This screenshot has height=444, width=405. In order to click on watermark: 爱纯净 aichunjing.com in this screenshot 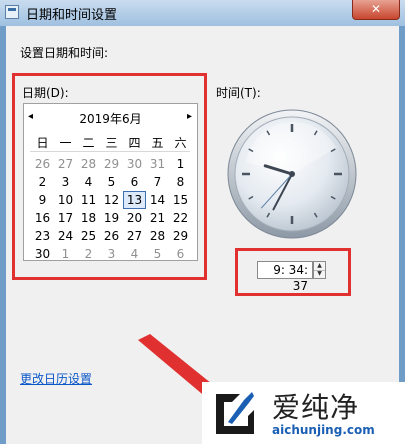, I will do `click(303, 413)`.